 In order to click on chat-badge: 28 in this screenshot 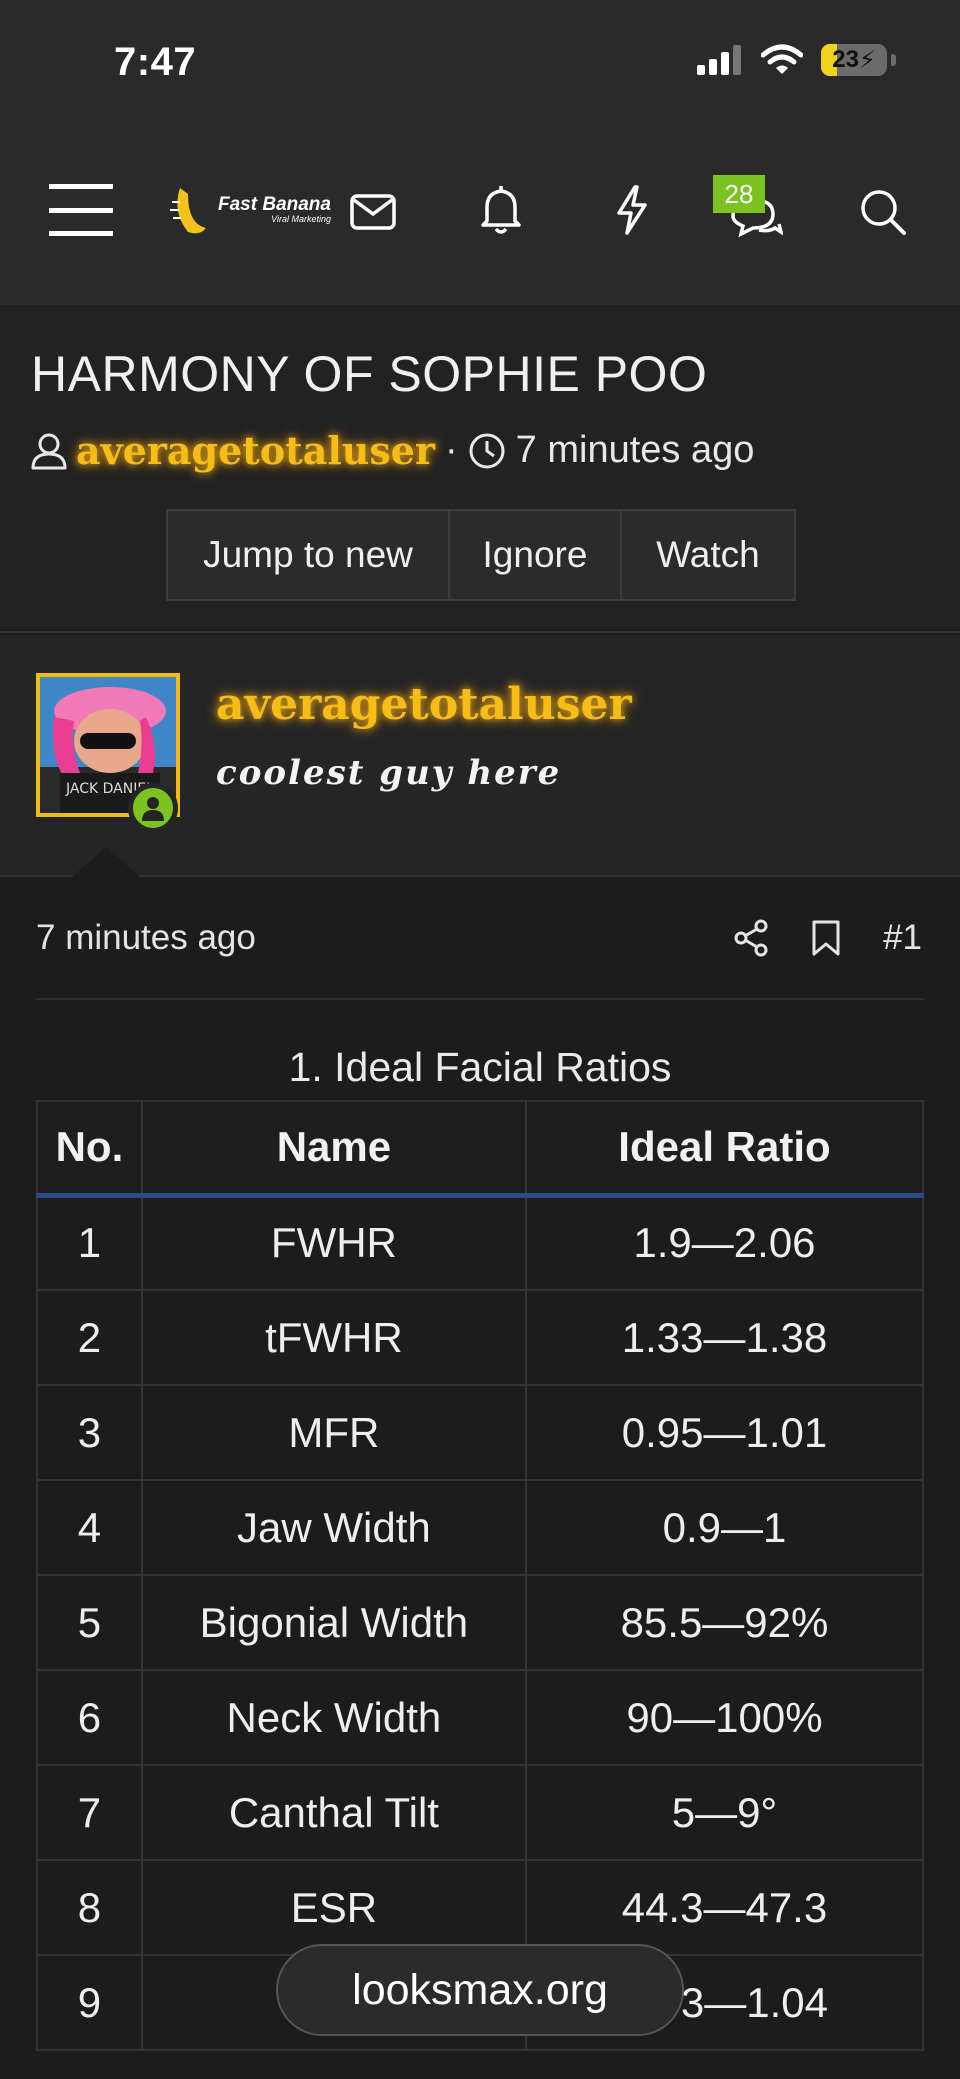, I will do `click(739, 194)`.